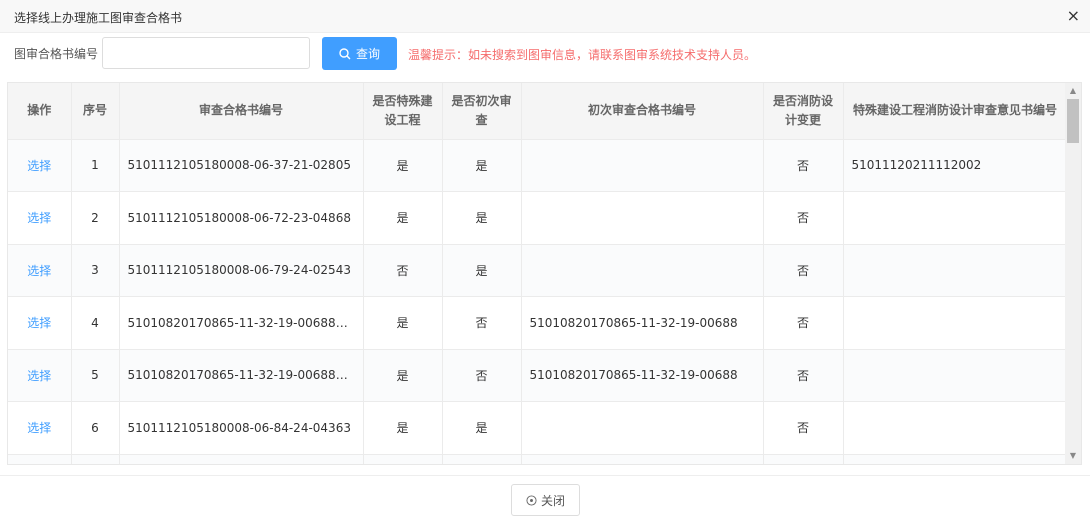  I want to click on close-icon: ×, so click(1073, 15).